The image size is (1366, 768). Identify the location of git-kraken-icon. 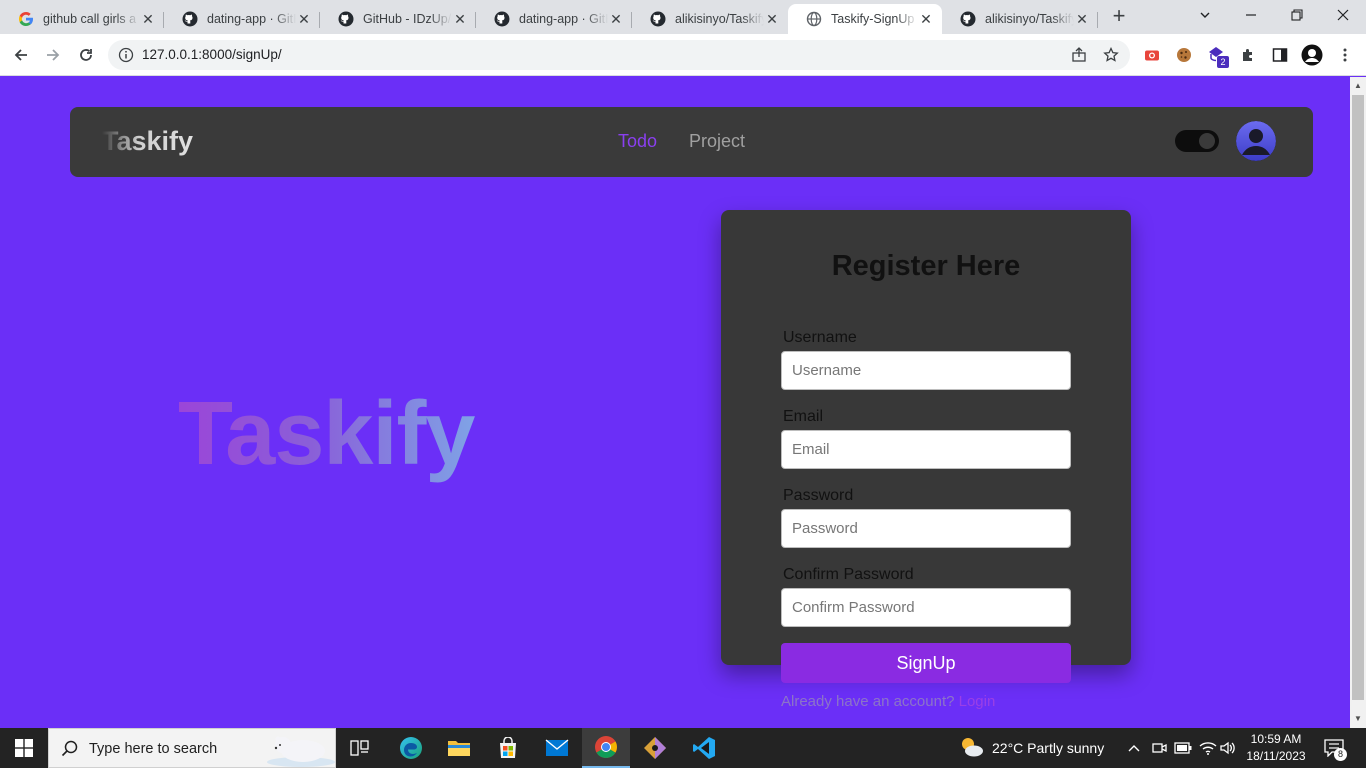
(655, 748).